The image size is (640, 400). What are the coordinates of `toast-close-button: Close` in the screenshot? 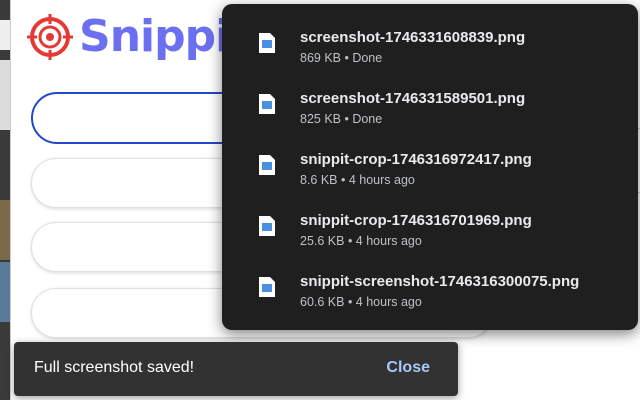 It's located at (408, 368).